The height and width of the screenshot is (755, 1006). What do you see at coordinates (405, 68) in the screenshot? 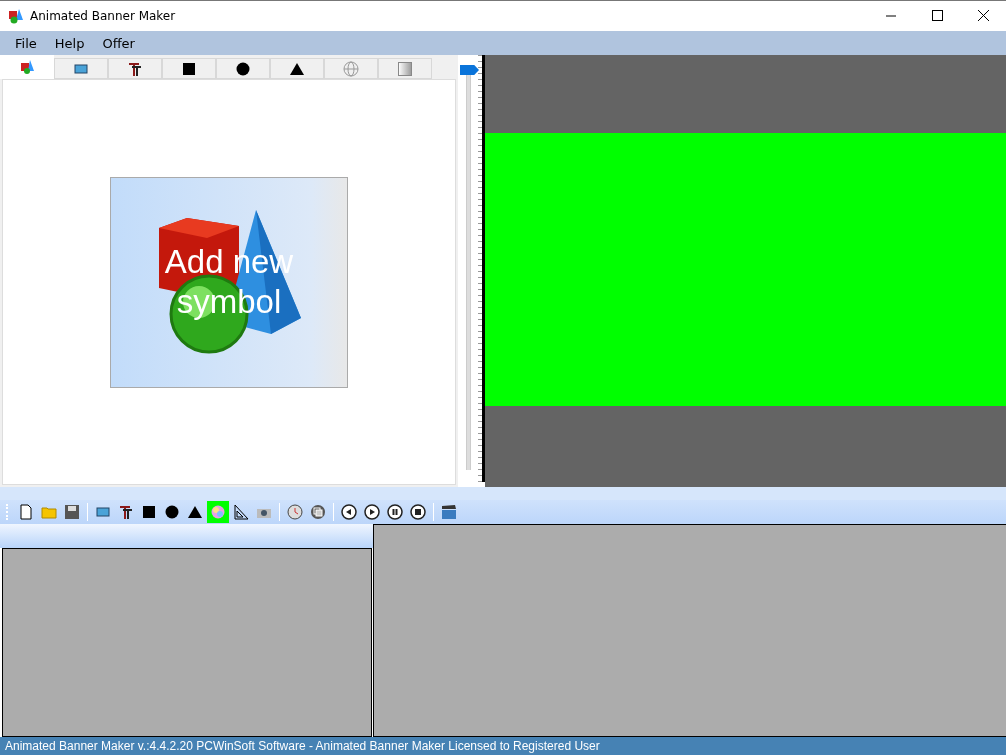
I see `gradient-icon` at bounding box center [405, 68].